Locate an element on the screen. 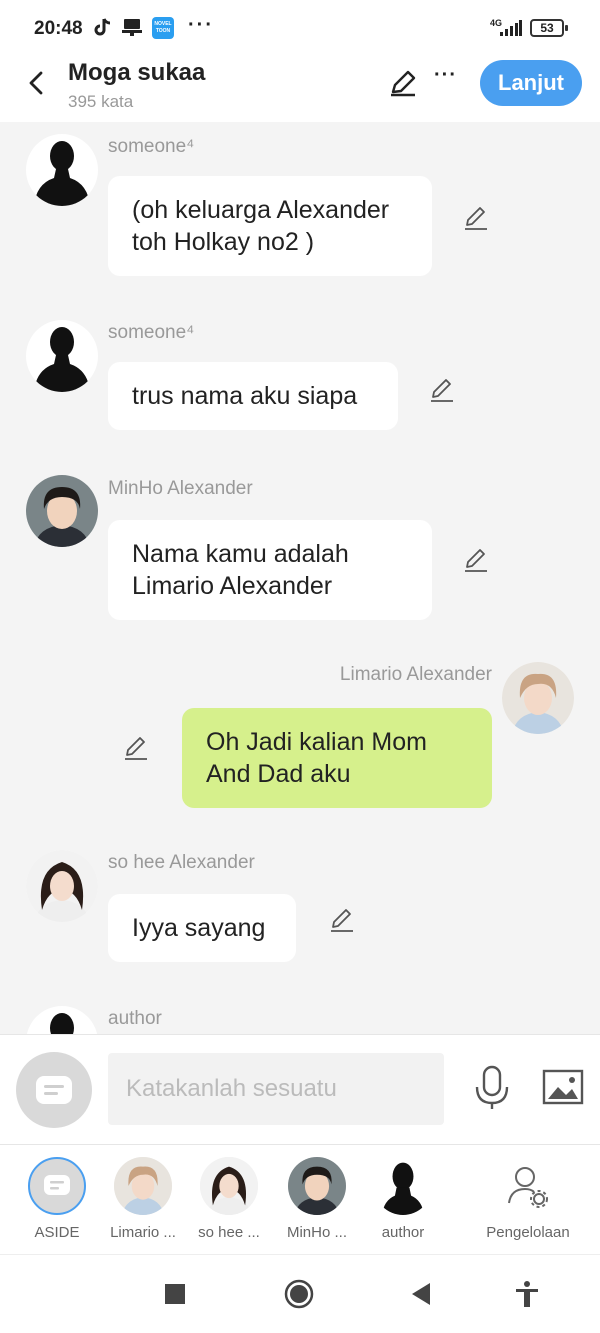 This screenshot has width=600, height=1333. user-settings-icon is located at coordinates (528, 1186).